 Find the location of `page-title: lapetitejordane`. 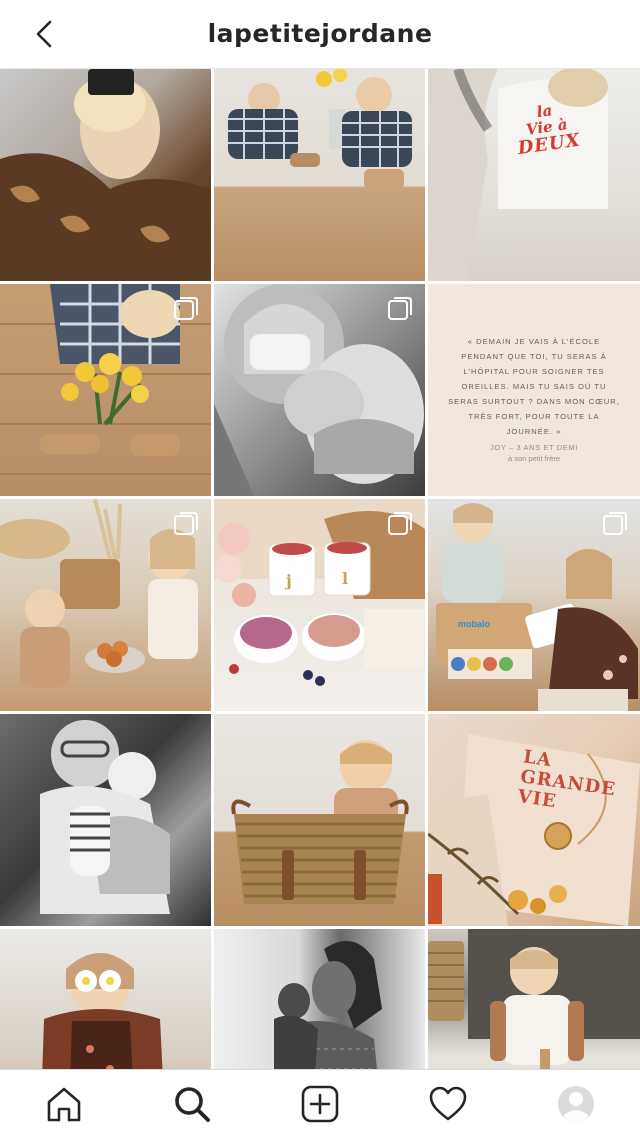

page-title: lapetitejordane is located at coordinates (320, 33).